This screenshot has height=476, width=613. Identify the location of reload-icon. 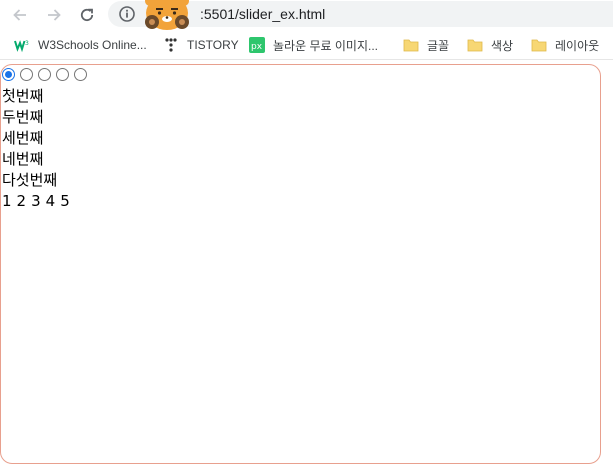
(87, 15).